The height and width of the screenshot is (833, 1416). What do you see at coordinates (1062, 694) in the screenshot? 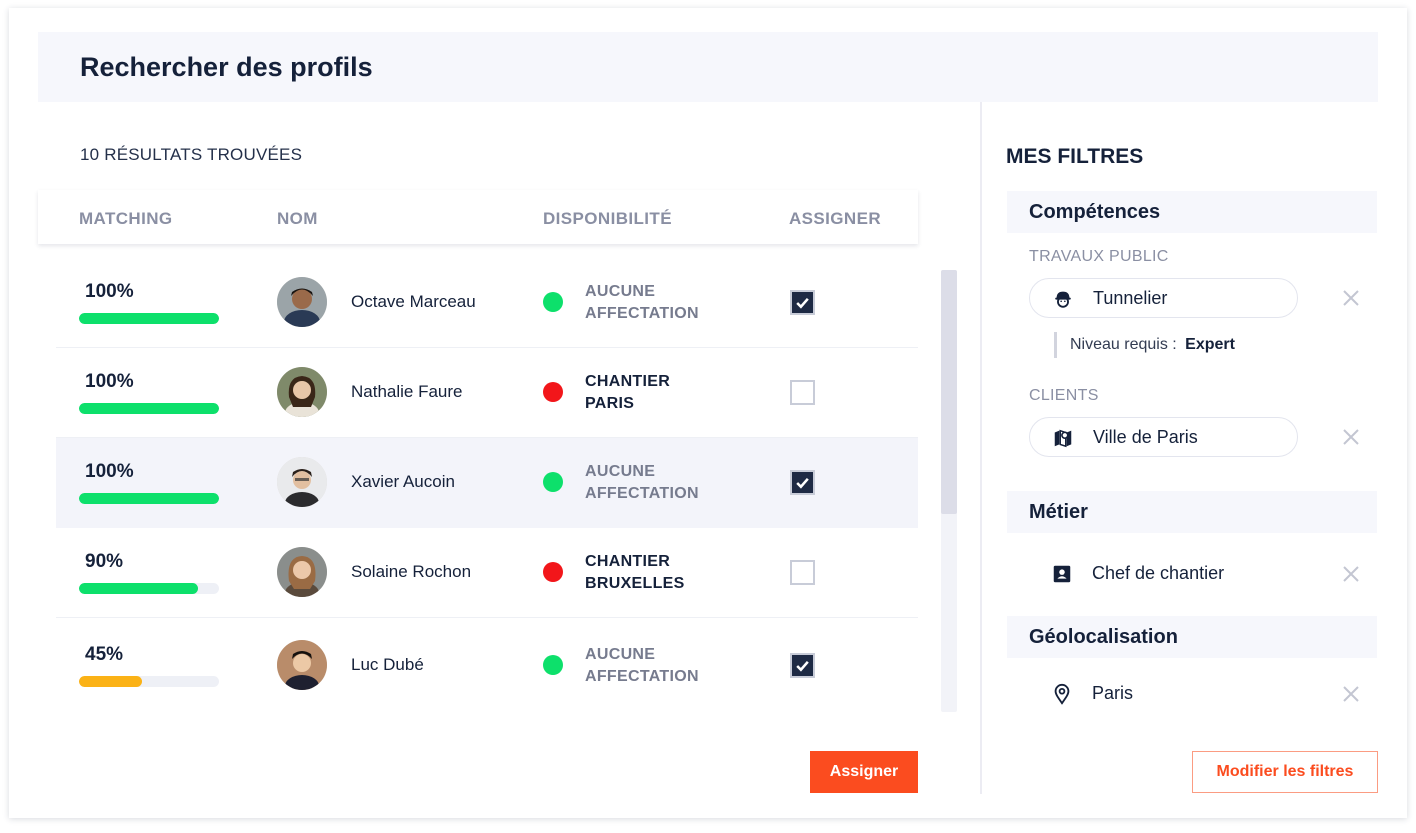
I see `location-pin-icon` at bounding box center [1062, 694].